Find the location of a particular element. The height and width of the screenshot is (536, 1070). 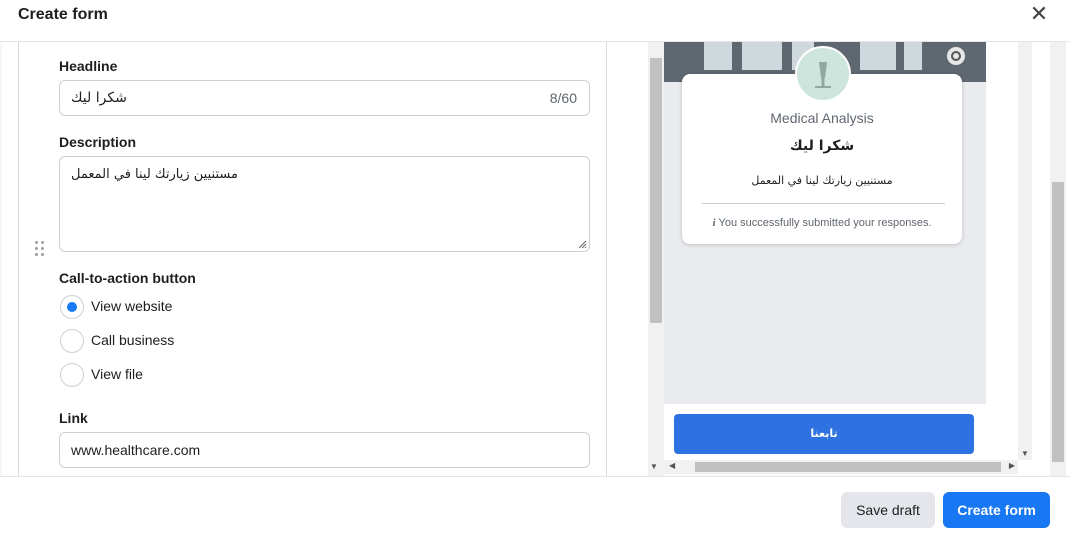

dialog-title: Create form is located at coordinates (63, 14).